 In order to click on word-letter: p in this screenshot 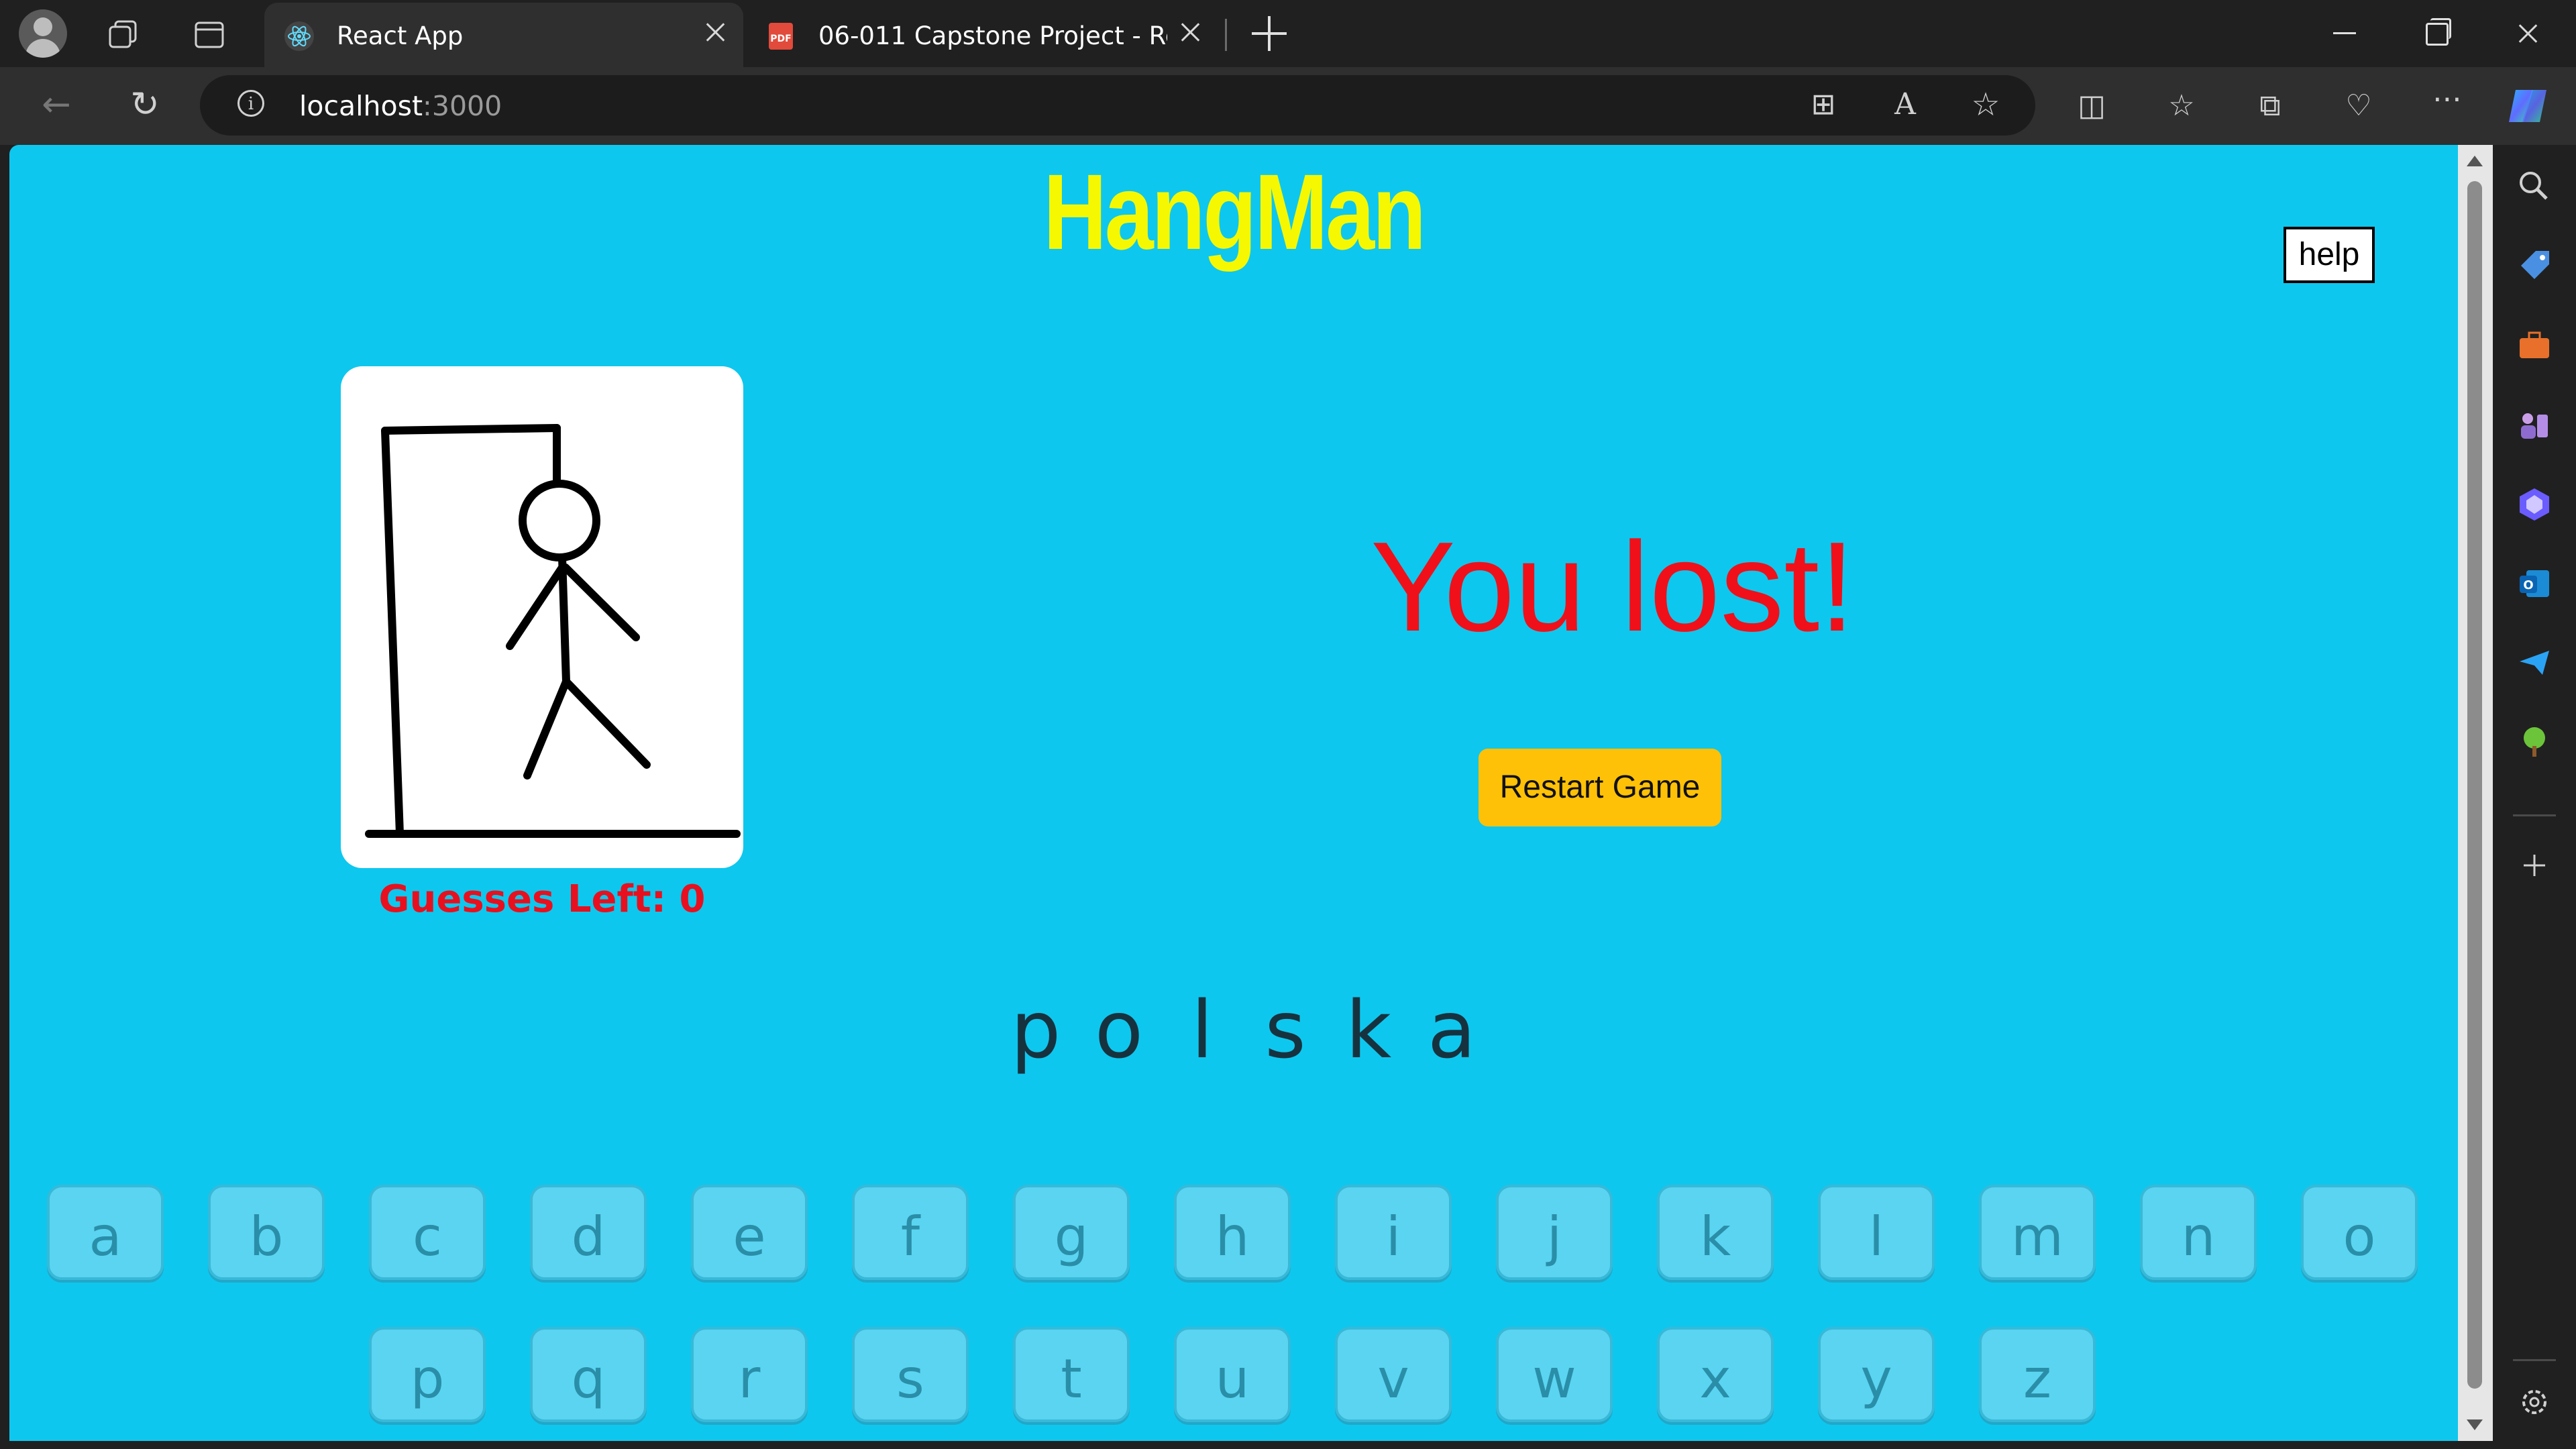, I will do `click(1035, 1029)`.